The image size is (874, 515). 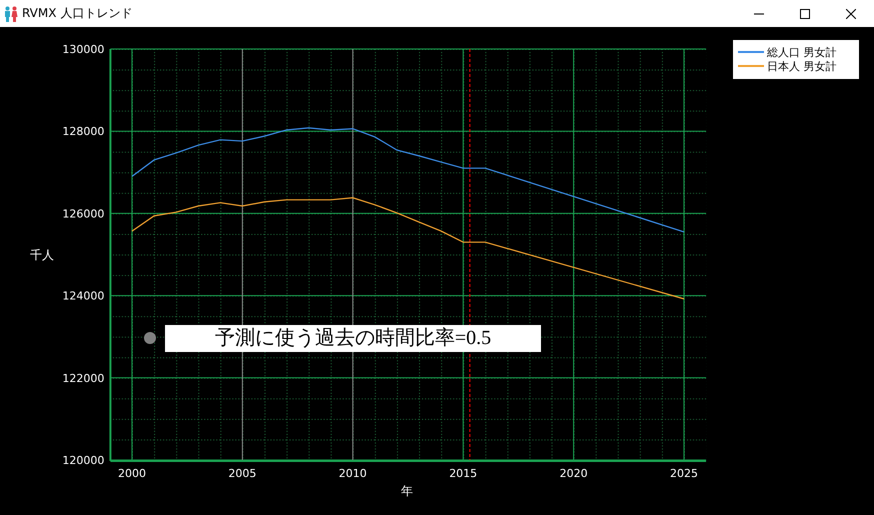 I want to click on maximize-icon, so click(x=805, y=13).